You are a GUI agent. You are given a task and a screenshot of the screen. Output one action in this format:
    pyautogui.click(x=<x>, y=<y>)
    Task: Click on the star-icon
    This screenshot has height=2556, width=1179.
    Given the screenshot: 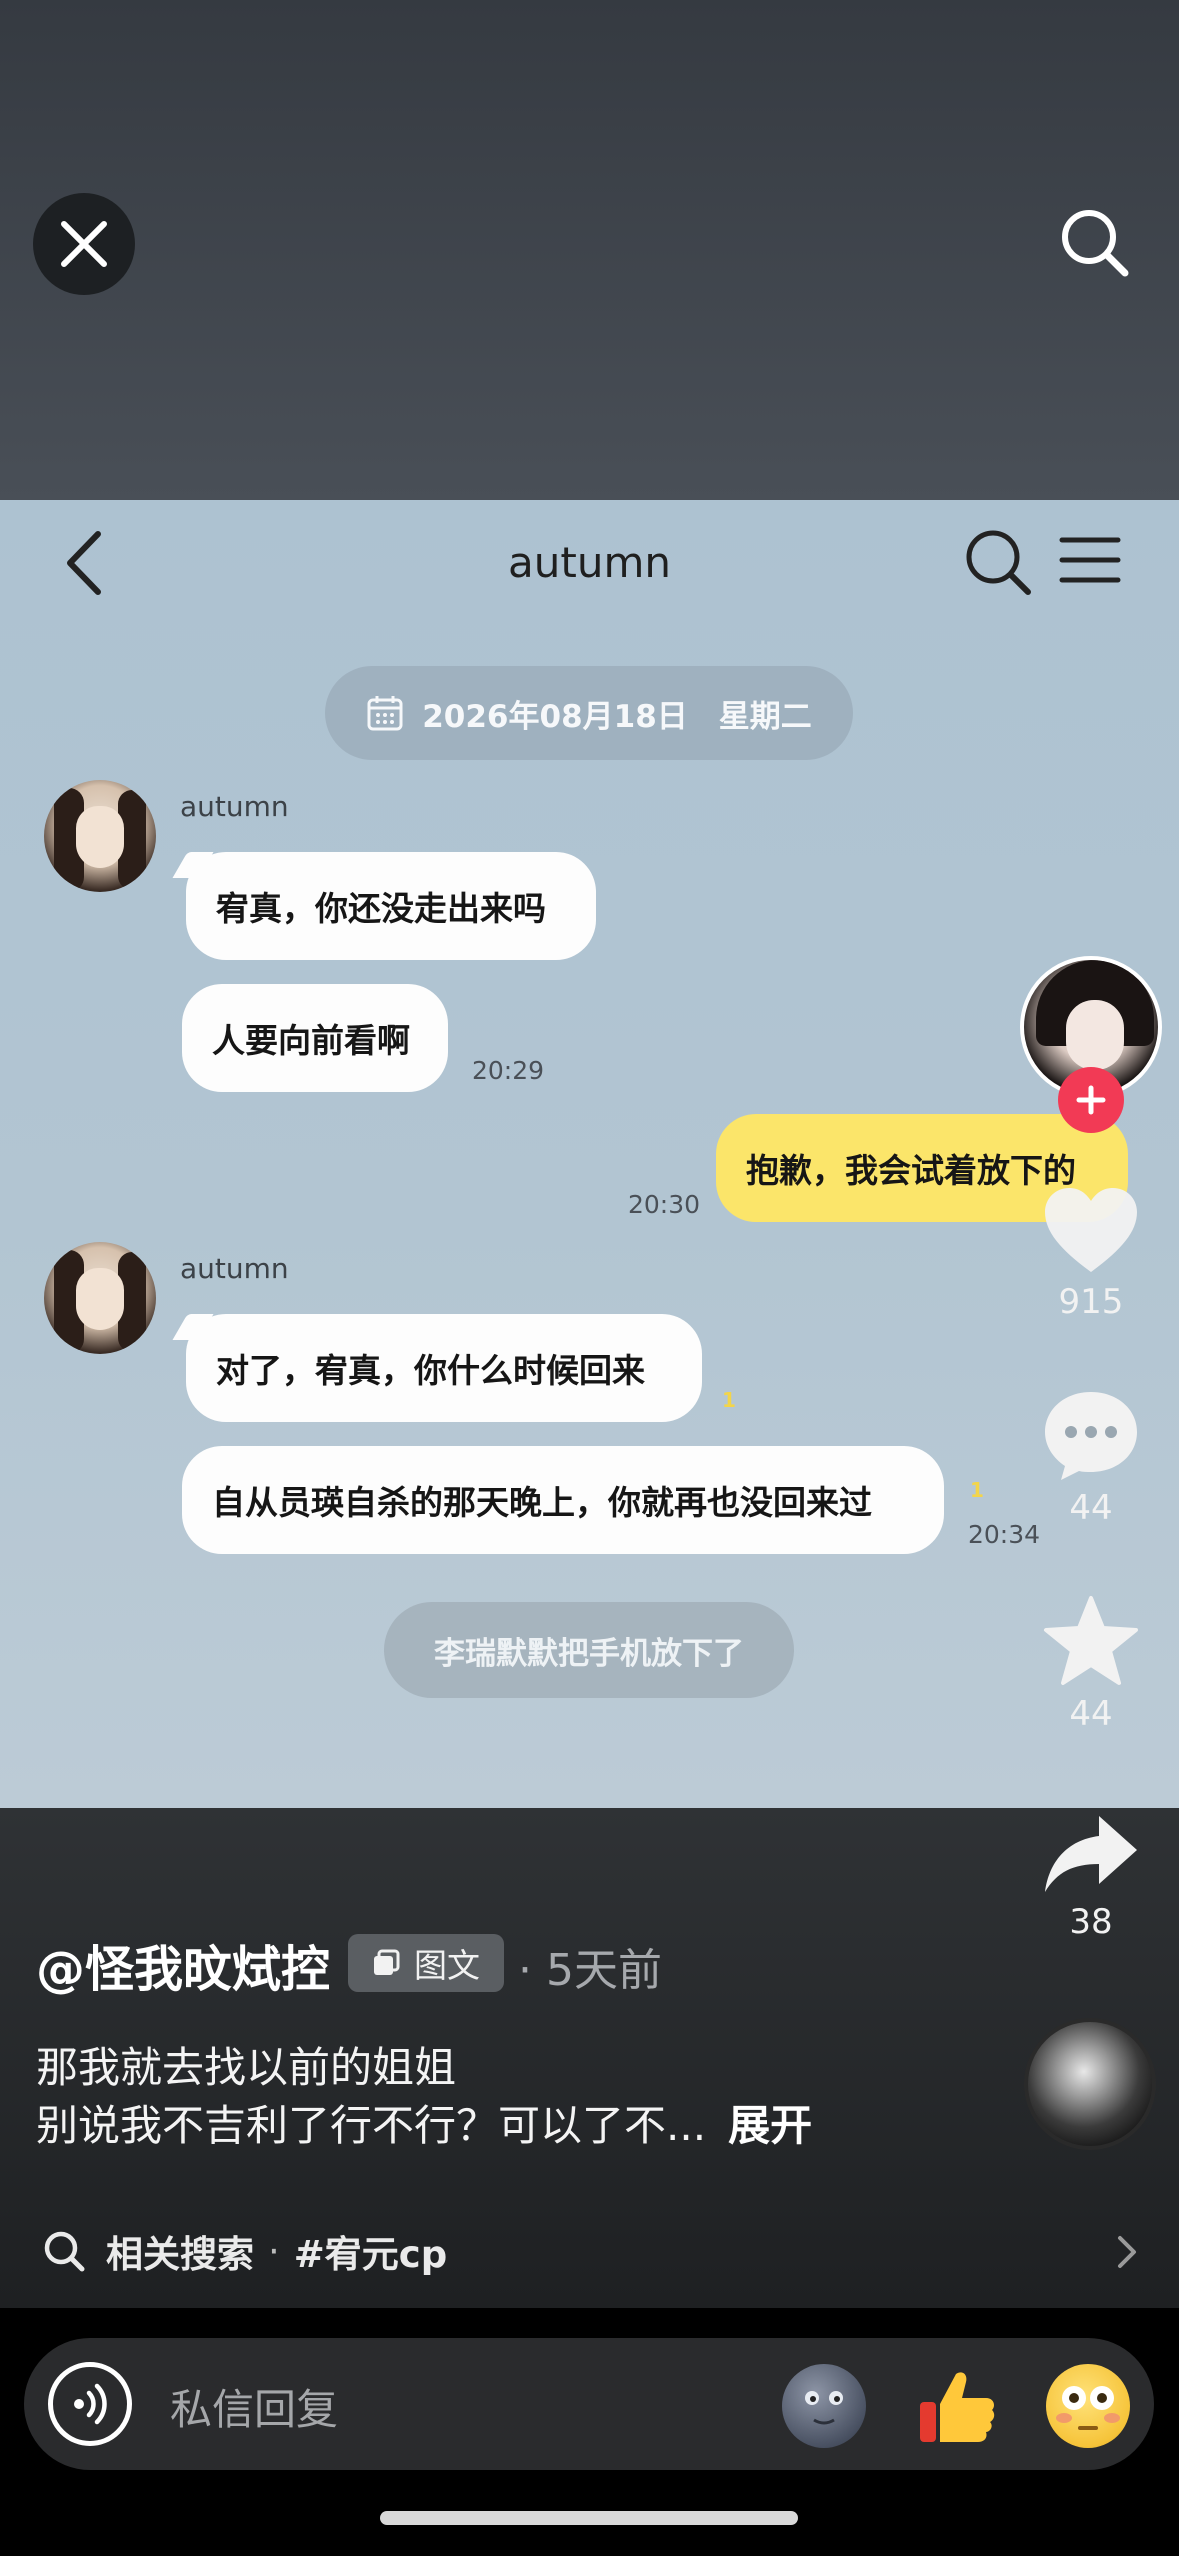 What is the action you would take?
    pyautogui.click(x=1091, y=1640)
    